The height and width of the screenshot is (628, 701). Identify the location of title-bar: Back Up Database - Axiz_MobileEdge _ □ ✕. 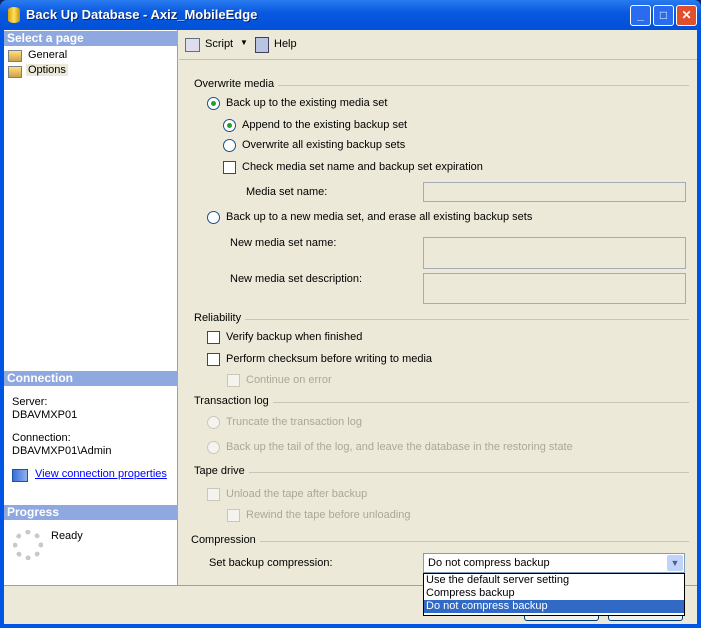
(350, 15).